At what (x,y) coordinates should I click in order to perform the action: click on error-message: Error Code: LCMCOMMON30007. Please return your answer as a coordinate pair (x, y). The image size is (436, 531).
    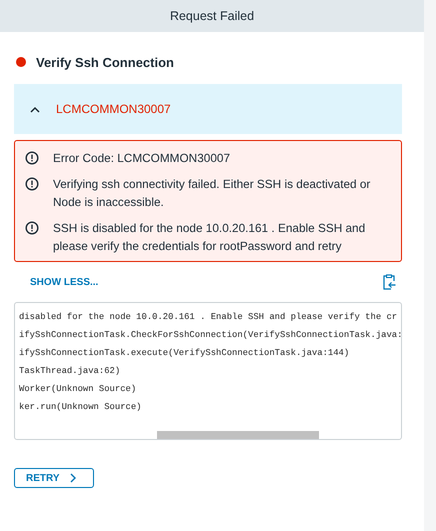
    Looking at the image, I should click on (141, 158).